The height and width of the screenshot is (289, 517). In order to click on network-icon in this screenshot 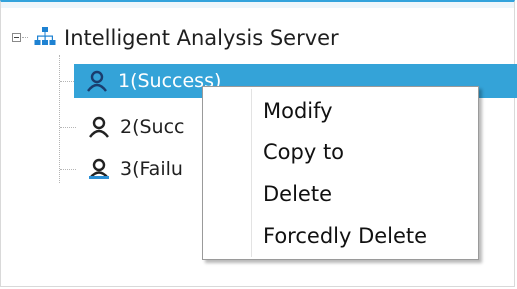, I will do `click(45, 36)`.